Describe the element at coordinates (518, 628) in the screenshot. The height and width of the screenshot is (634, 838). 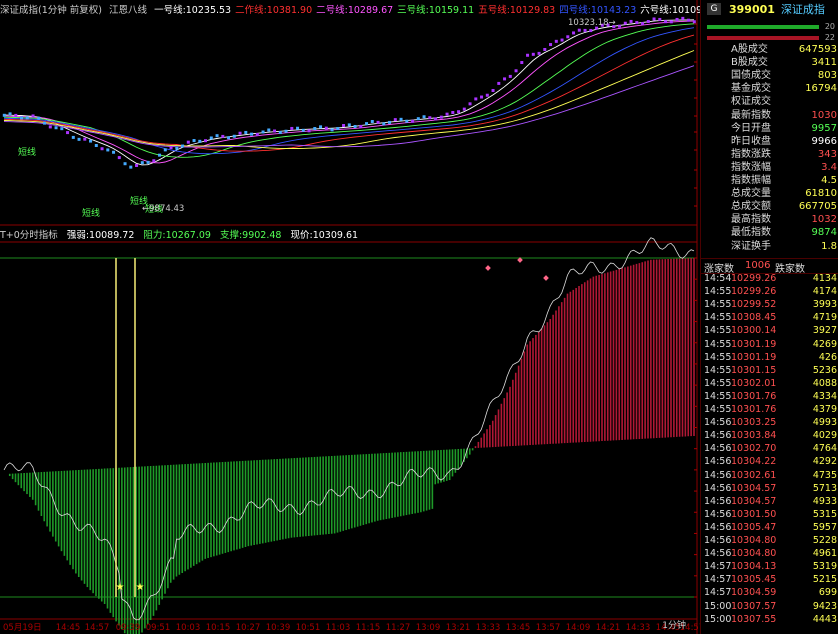
I see `time-tick: 13:45` at that location.